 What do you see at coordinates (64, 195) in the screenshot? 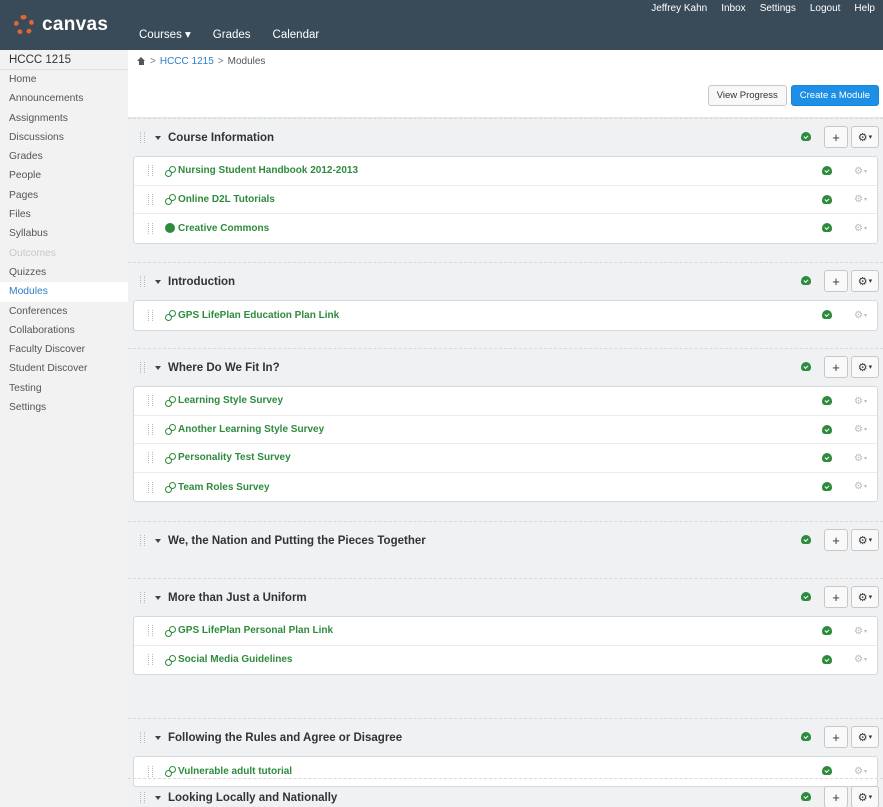
I see `sidebar-item-pages: Pages` at bounding box center [64, 195].